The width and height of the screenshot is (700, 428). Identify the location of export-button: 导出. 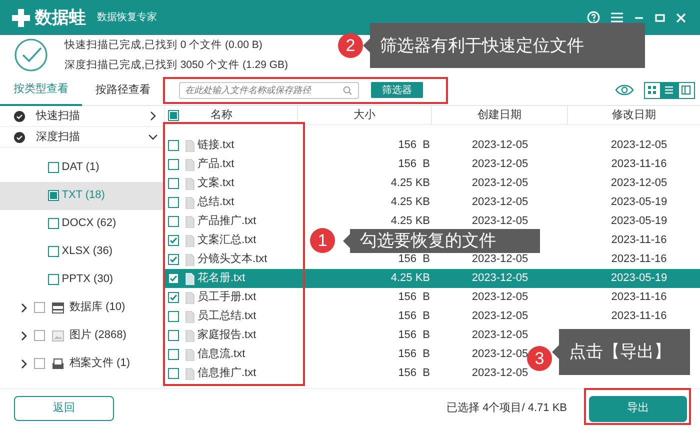
(638, 409).